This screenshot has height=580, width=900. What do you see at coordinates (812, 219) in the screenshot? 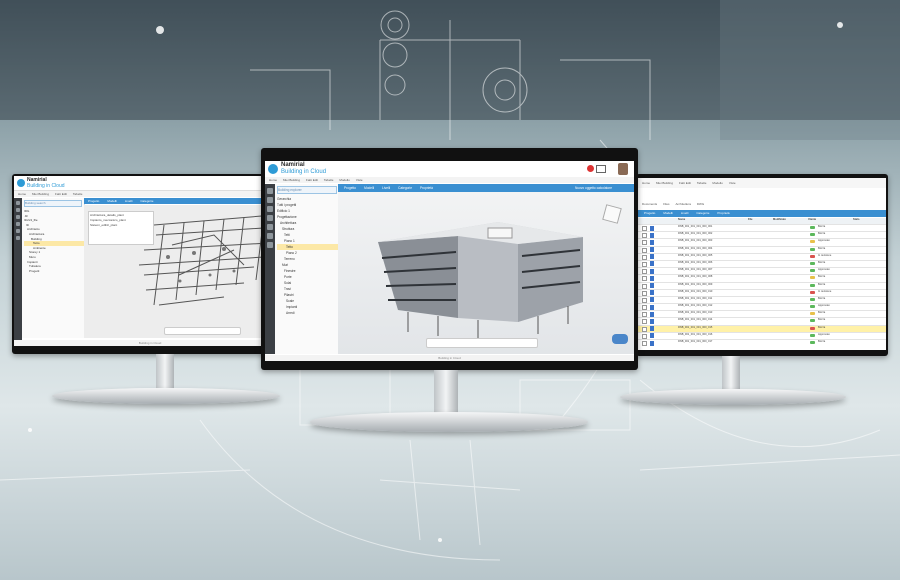
I see `column-header: Utente` at bounding box center [812, 219].